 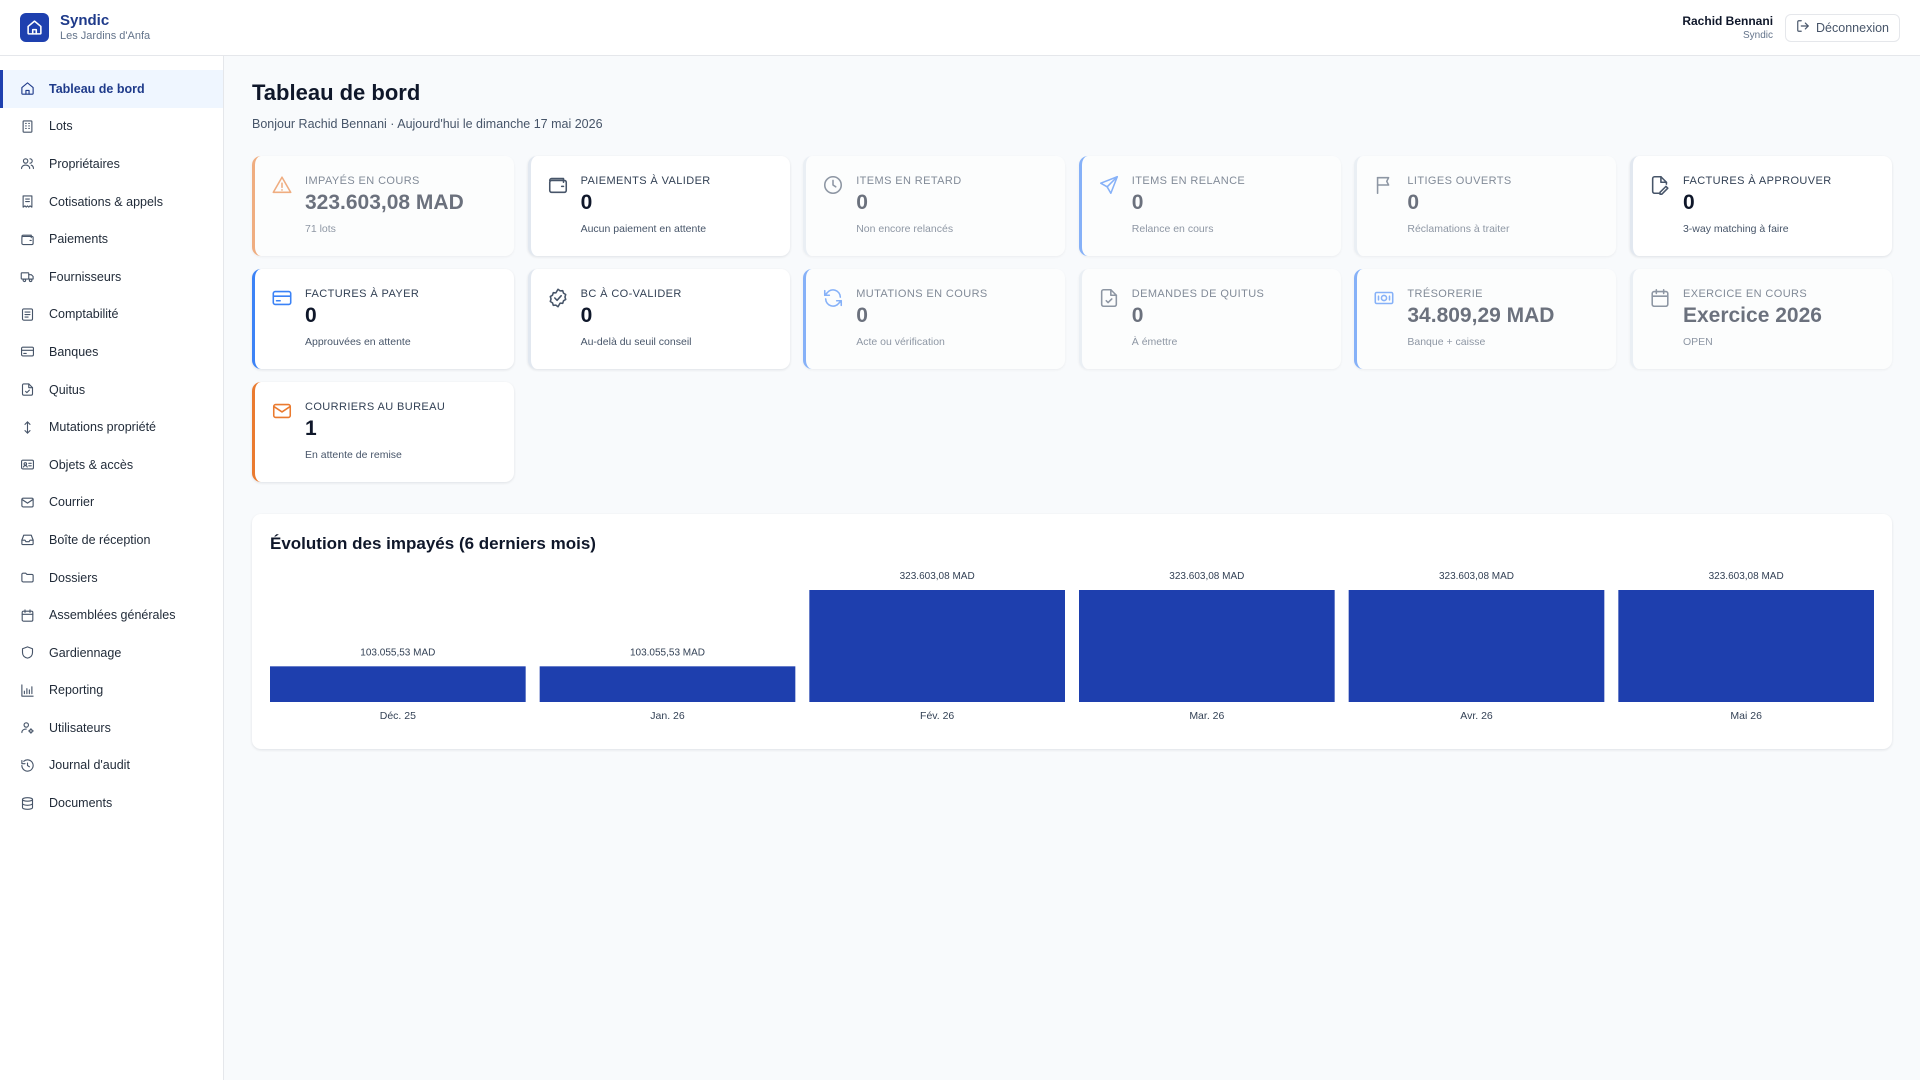 What do you see at coordinates (27, 464) in the screenshot?
I see `id-card-icon` at bounding box center [27, 464].